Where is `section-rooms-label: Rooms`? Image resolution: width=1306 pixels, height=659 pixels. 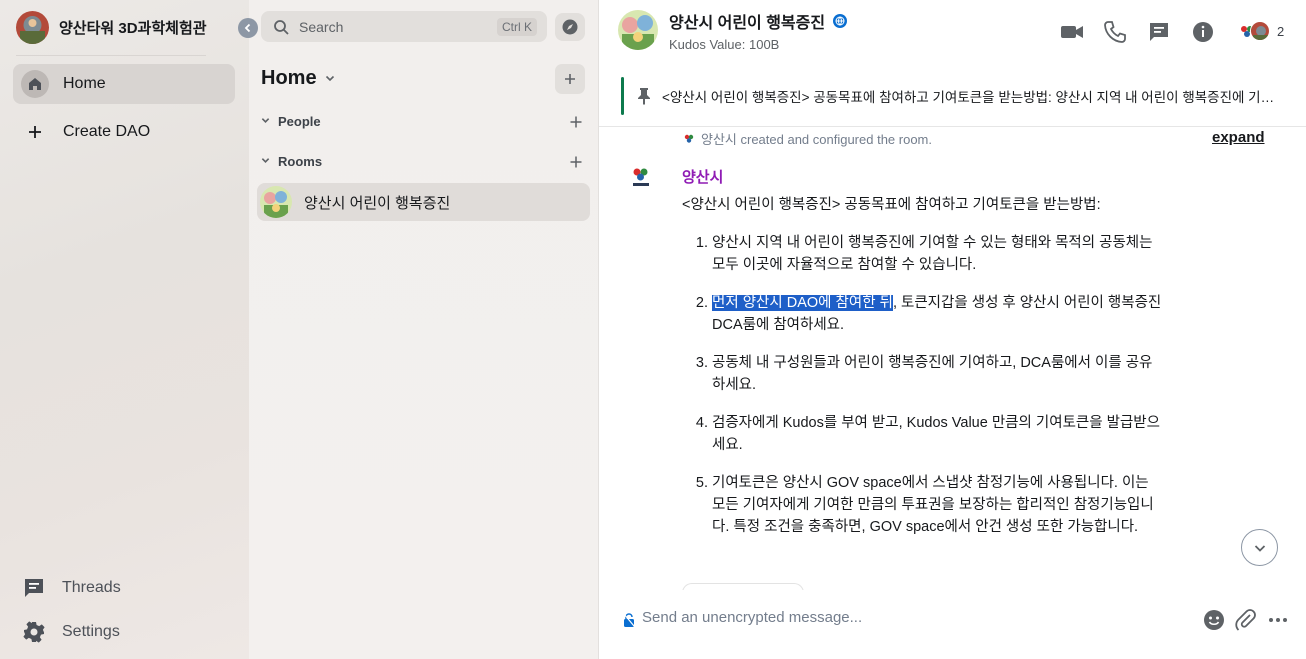 section-rooms-label: Rooms is located at coordinates (300, 161).